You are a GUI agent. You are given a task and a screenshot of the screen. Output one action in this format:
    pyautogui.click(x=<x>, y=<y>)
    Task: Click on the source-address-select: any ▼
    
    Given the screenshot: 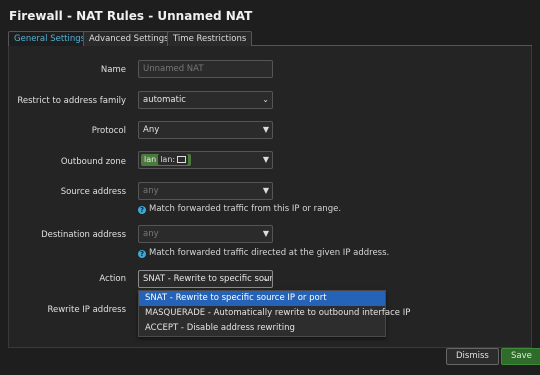 What is the action you would take?
    pyautogui.click(x=205, y=191)
    